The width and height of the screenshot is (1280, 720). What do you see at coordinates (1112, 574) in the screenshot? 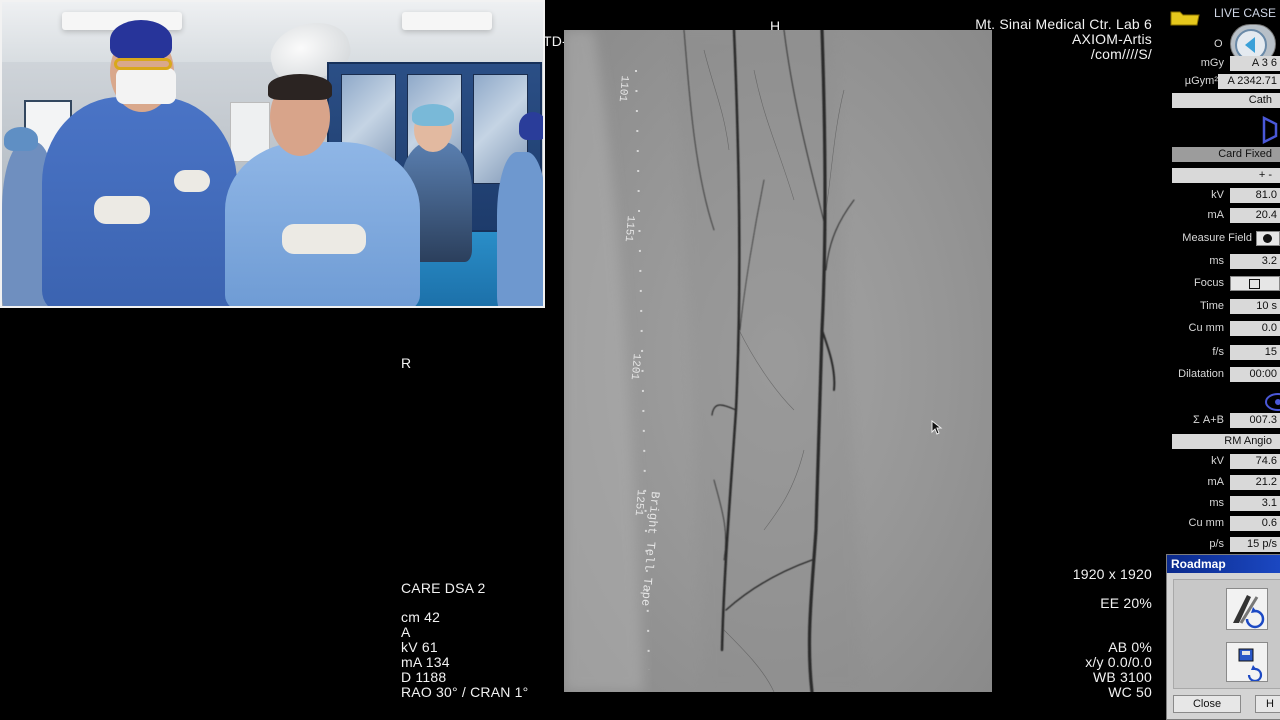
I see `matrix-size: 1920 x 1920` at bounding box center [1112, 574].